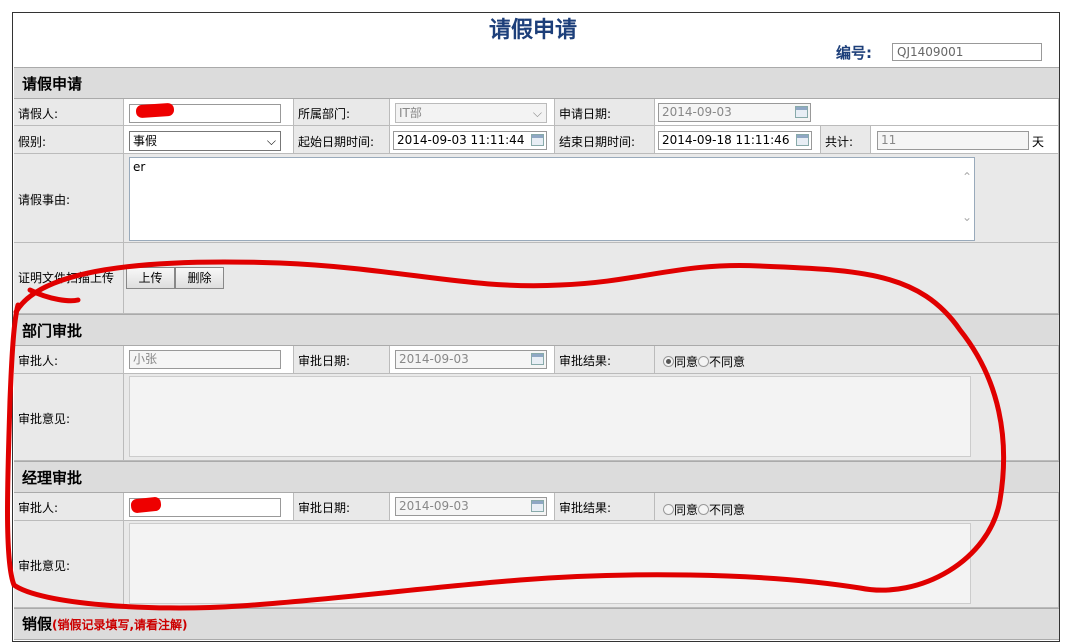  What do you see at coordinates (585, 508) in the screenshot?
I see `mgr-result-label: 审批结果:` at bounding box center [585, 508].